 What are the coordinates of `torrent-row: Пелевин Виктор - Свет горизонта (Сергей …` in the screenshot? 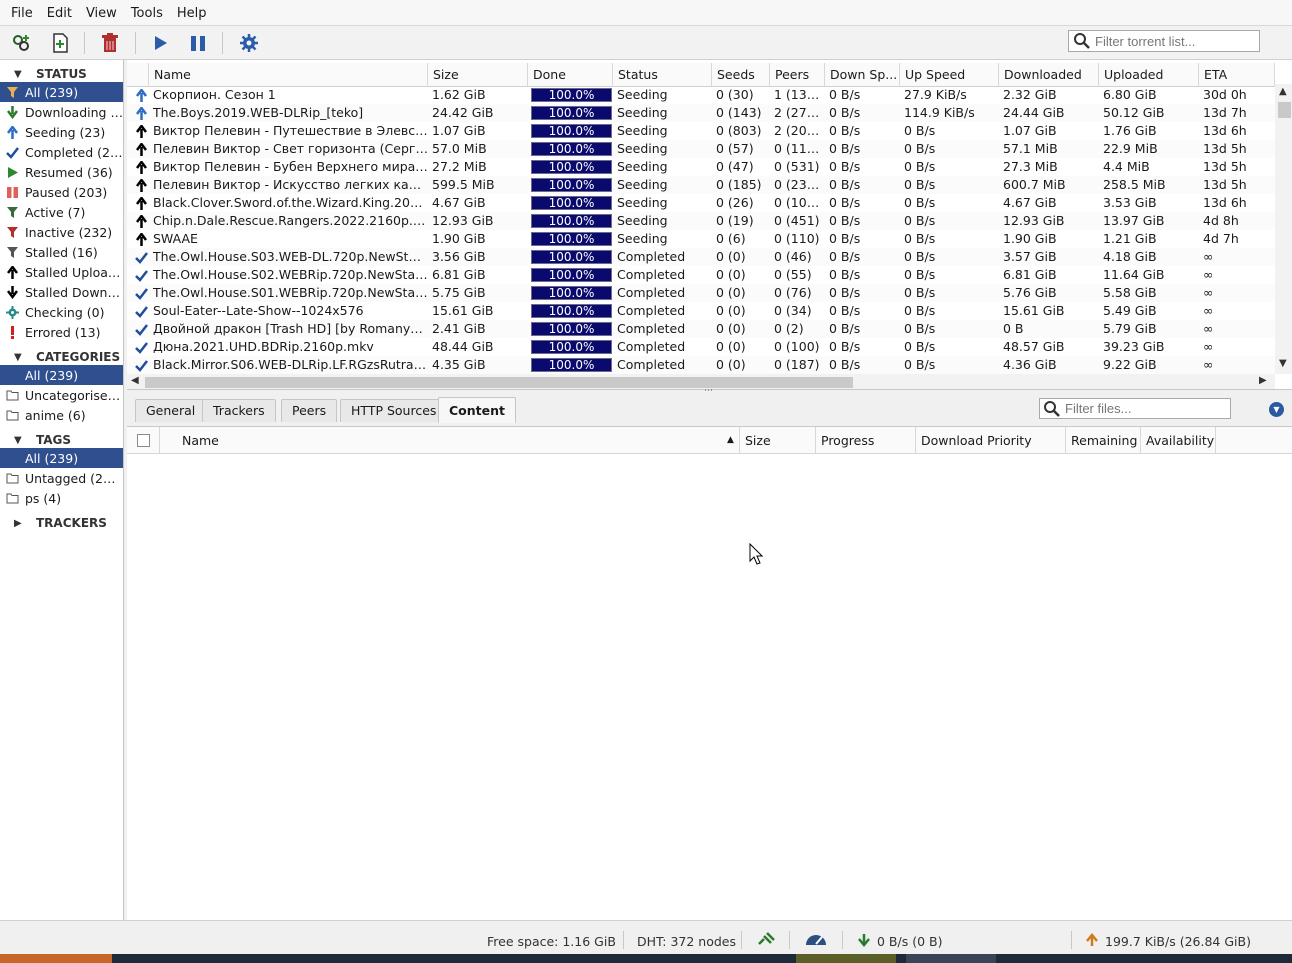 It's located at (701, 149).